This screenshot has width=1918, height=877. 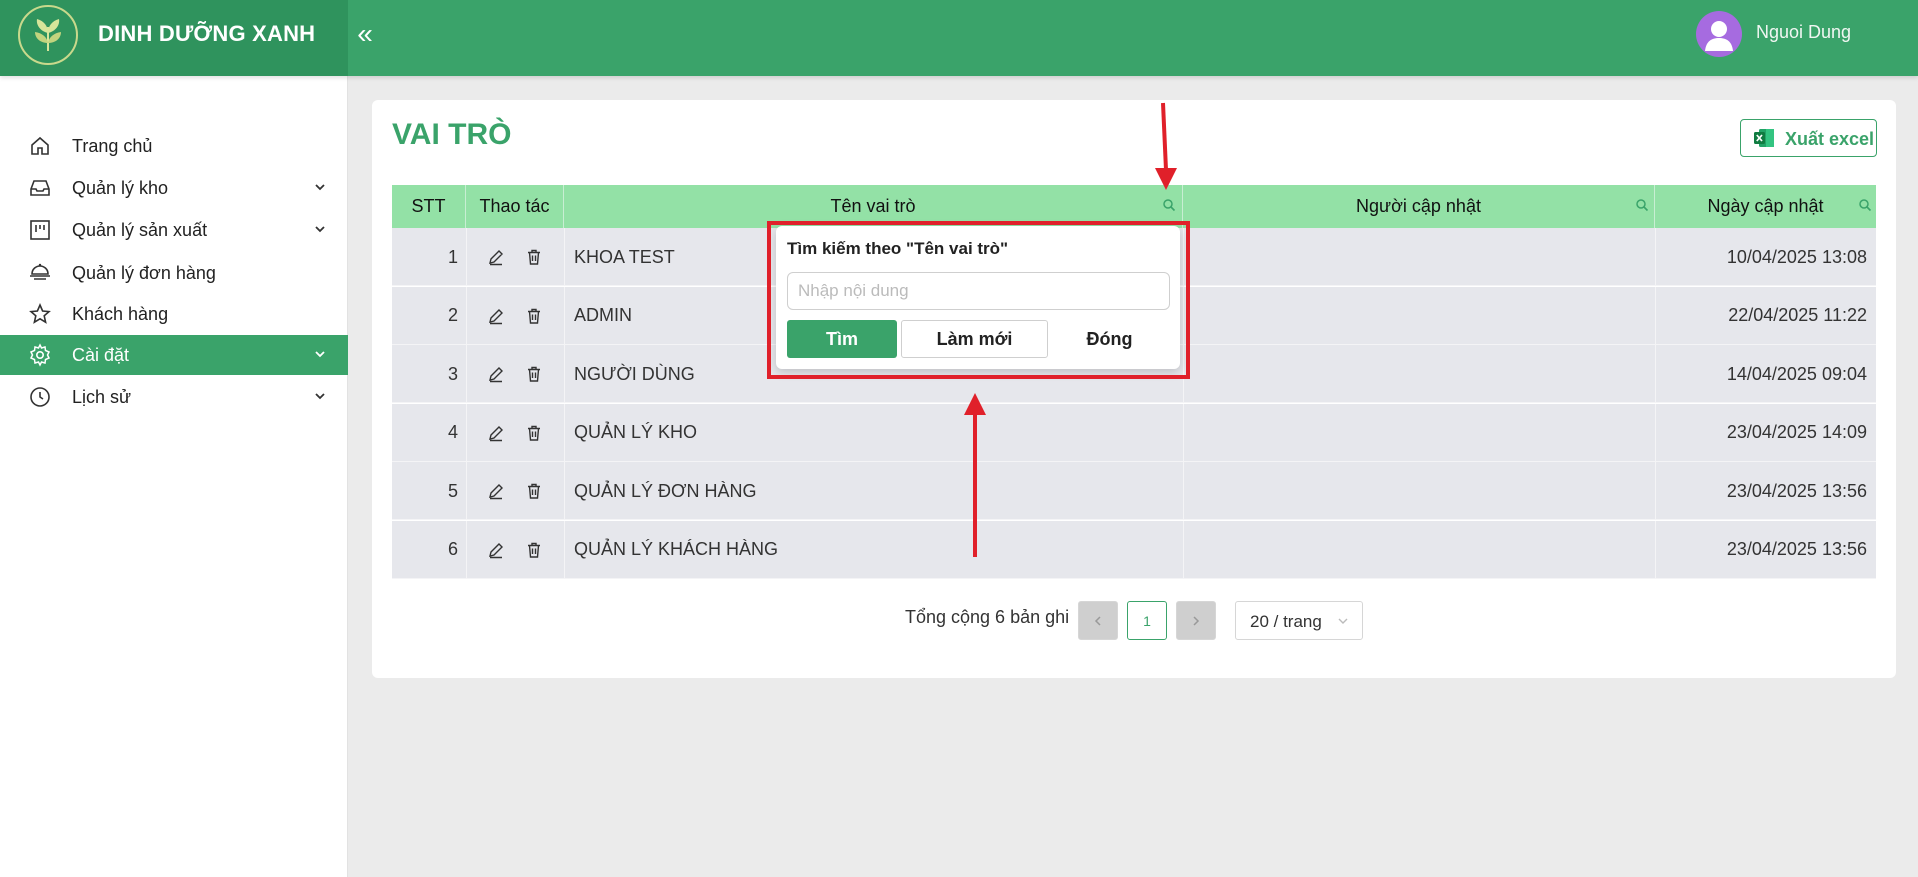 I want to click on excel-icon, so click(x=1764, y=138).